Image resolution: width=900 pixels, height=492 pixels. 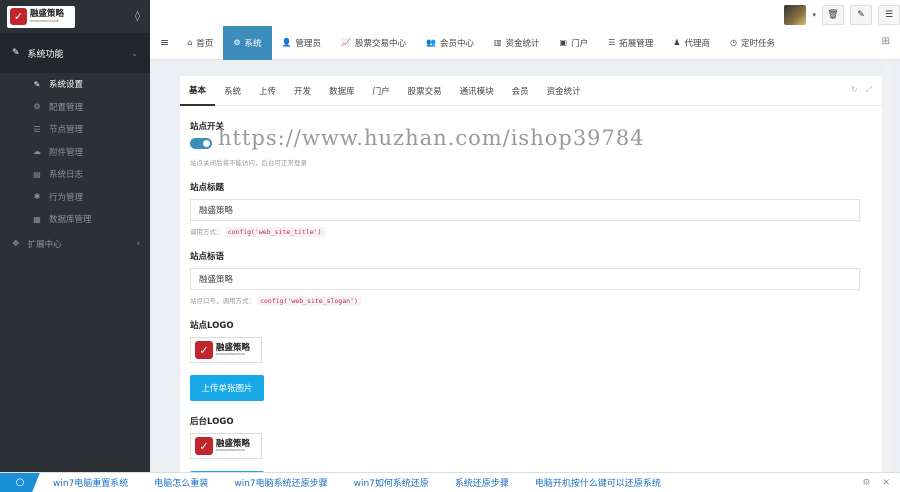 I want to click on trash-icon: 🗑, so click(x=833, y=15).